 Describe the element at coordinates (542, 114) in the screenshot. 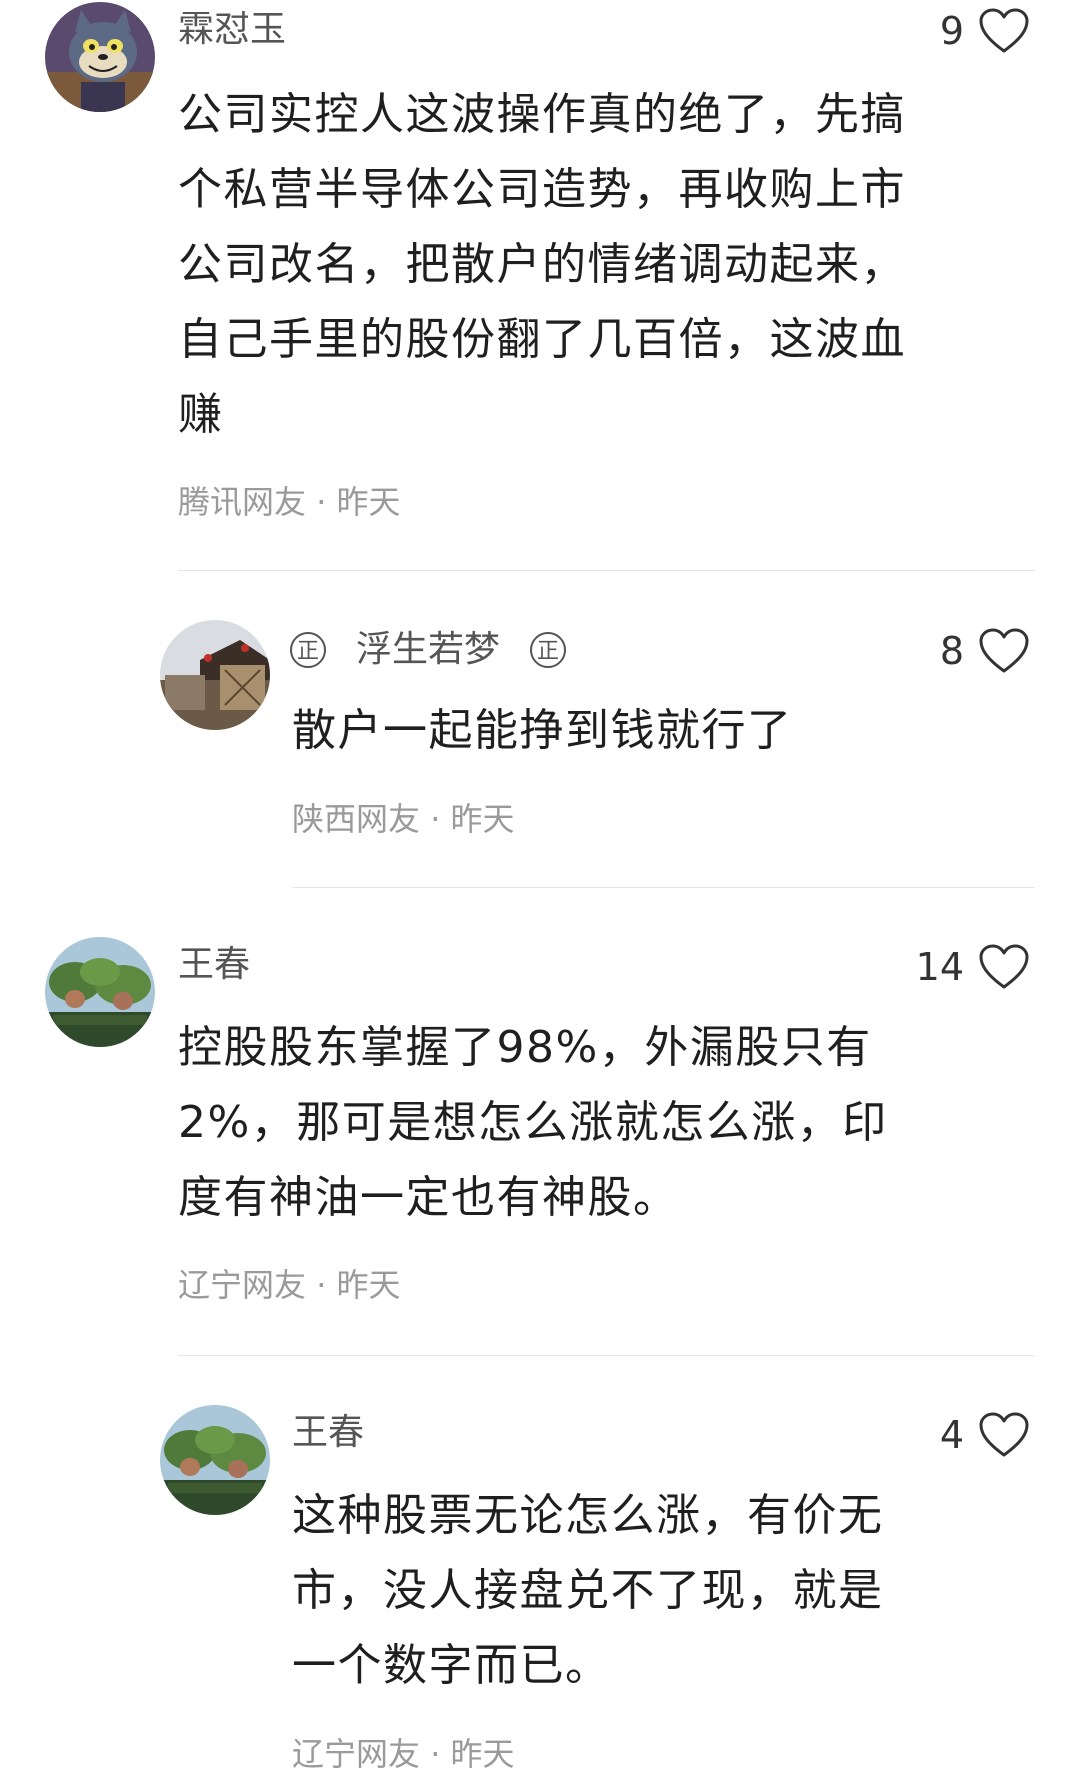

I see `comment-line: 公司实控人这波操作真的绝了，先搞` at that location.